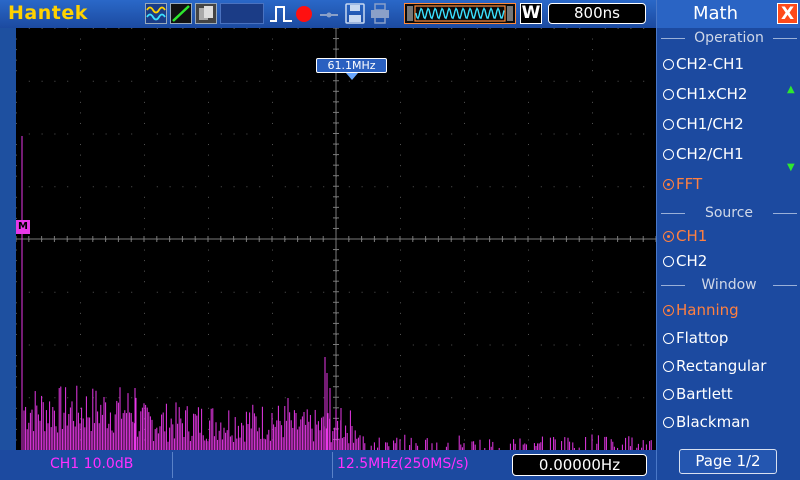 Image resolution: width=800 pixels, height=480 pixels. Describe the element at coordinates (707, 310) in the screenshot. I see `option-label: Hanning` at that location.